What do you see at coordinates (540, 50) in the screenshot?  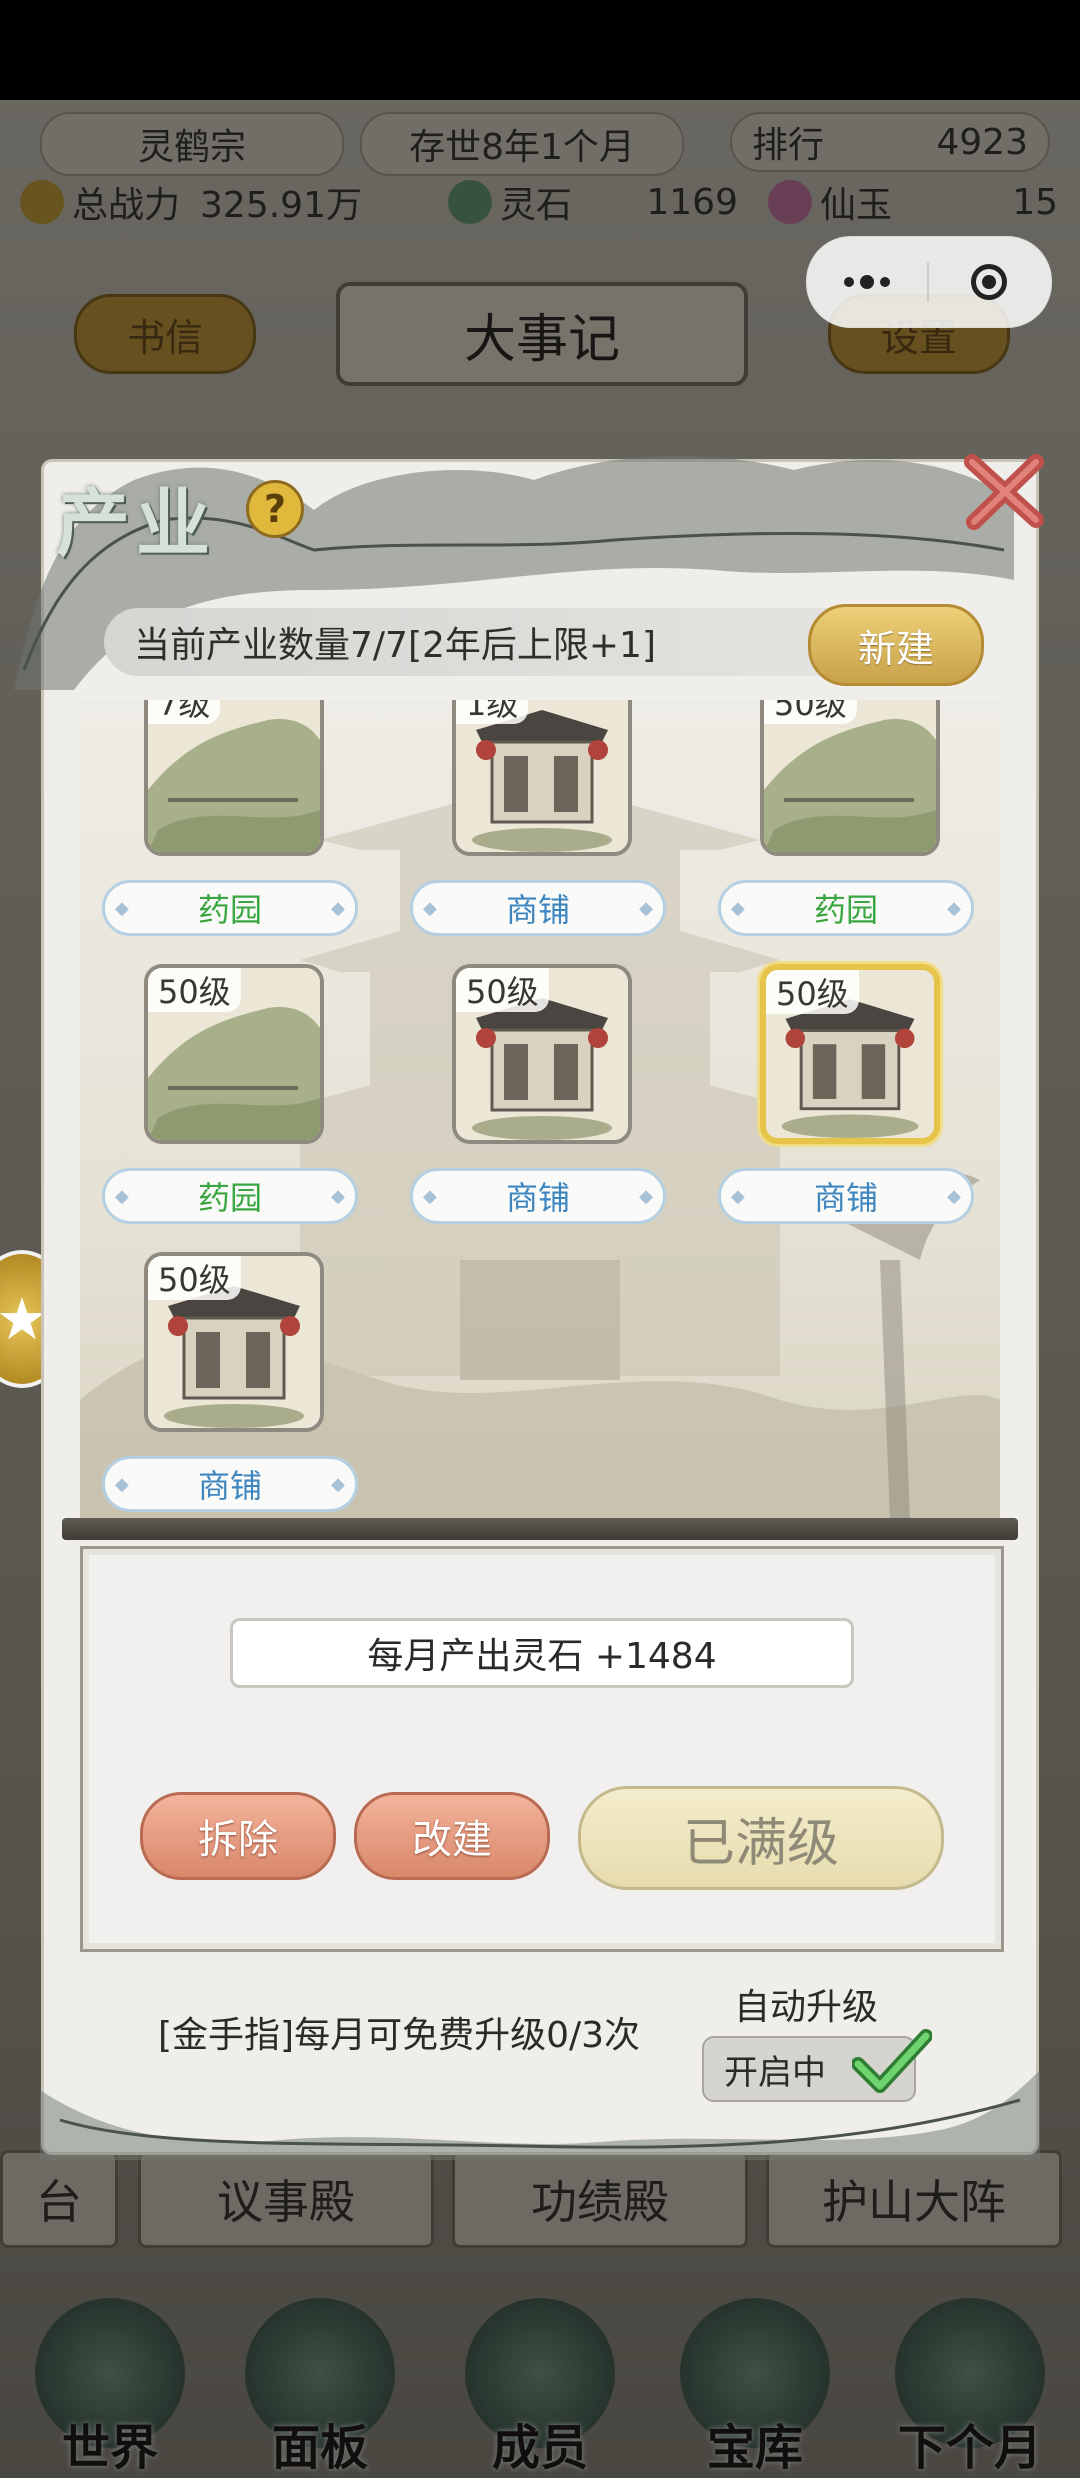 I see `status-bar` at bounding box center [540, 50].